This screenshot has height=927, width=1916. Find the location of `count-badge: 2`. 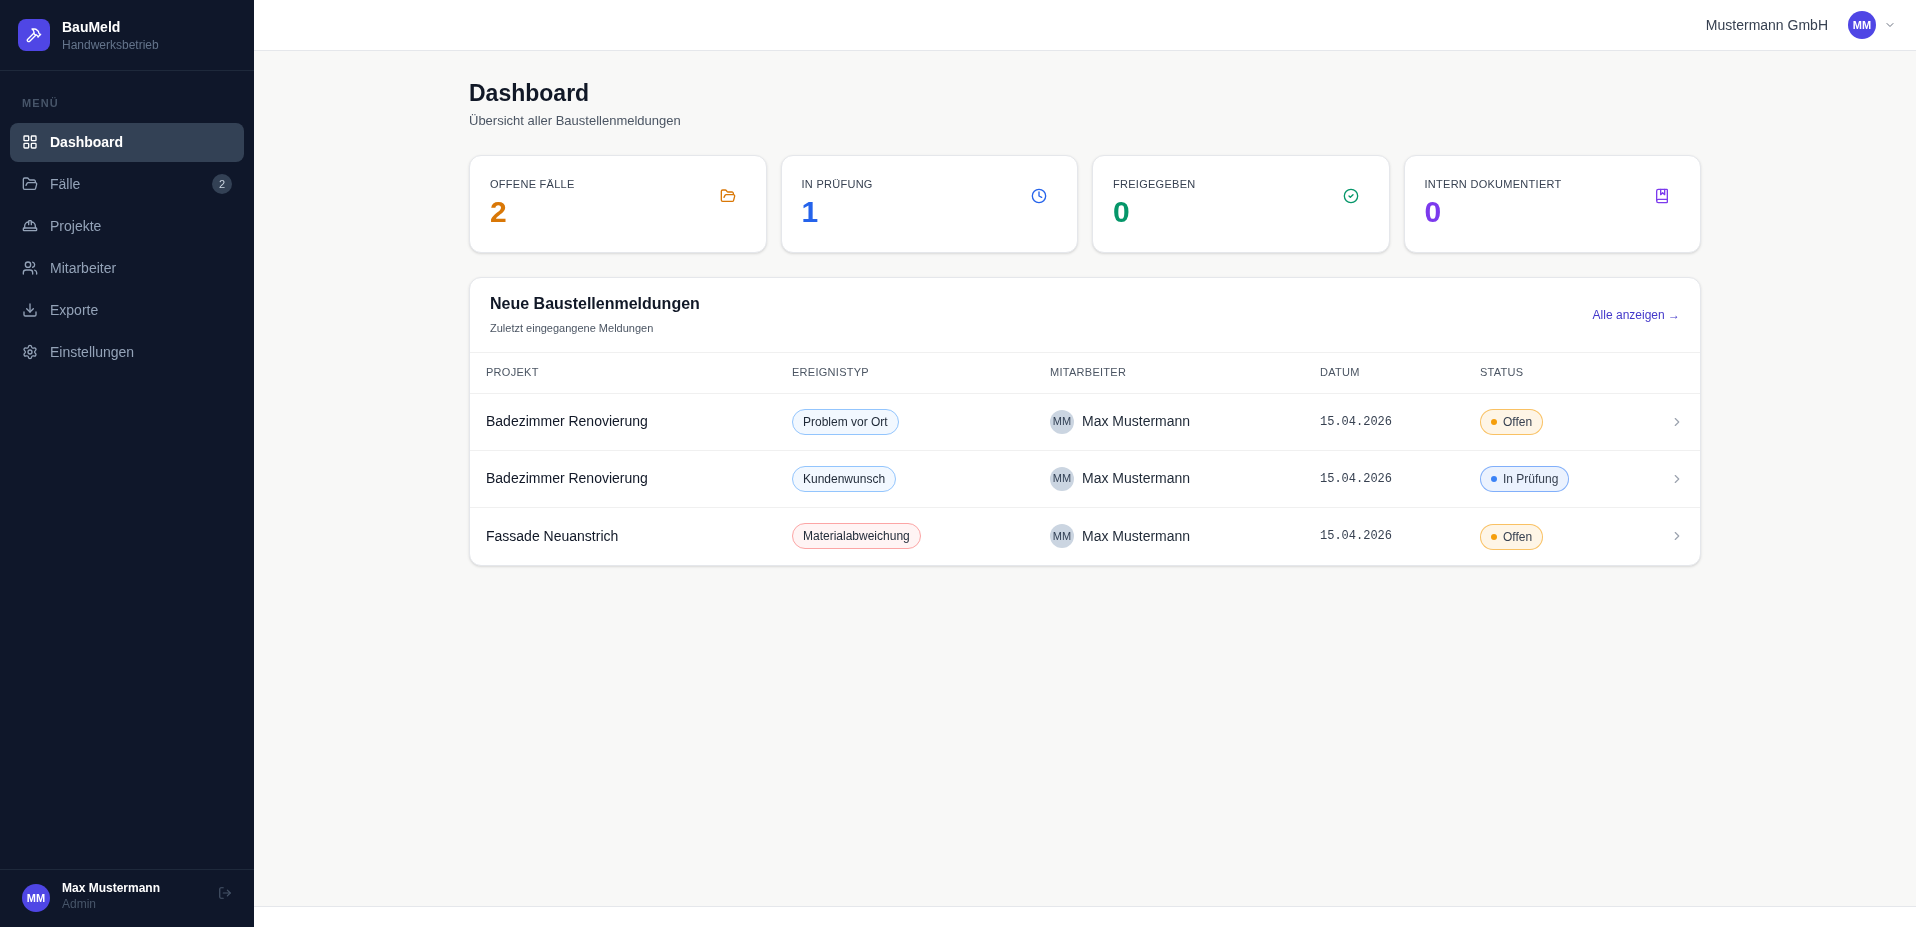

count-badge: 2 is located at coordinates (222, 184).